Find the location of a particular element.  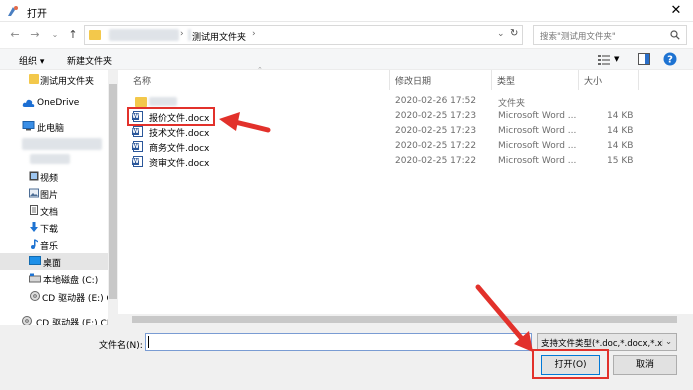

sidebar-item-test-folder: 测试用文件夹 is located at coordinates (55, 79).